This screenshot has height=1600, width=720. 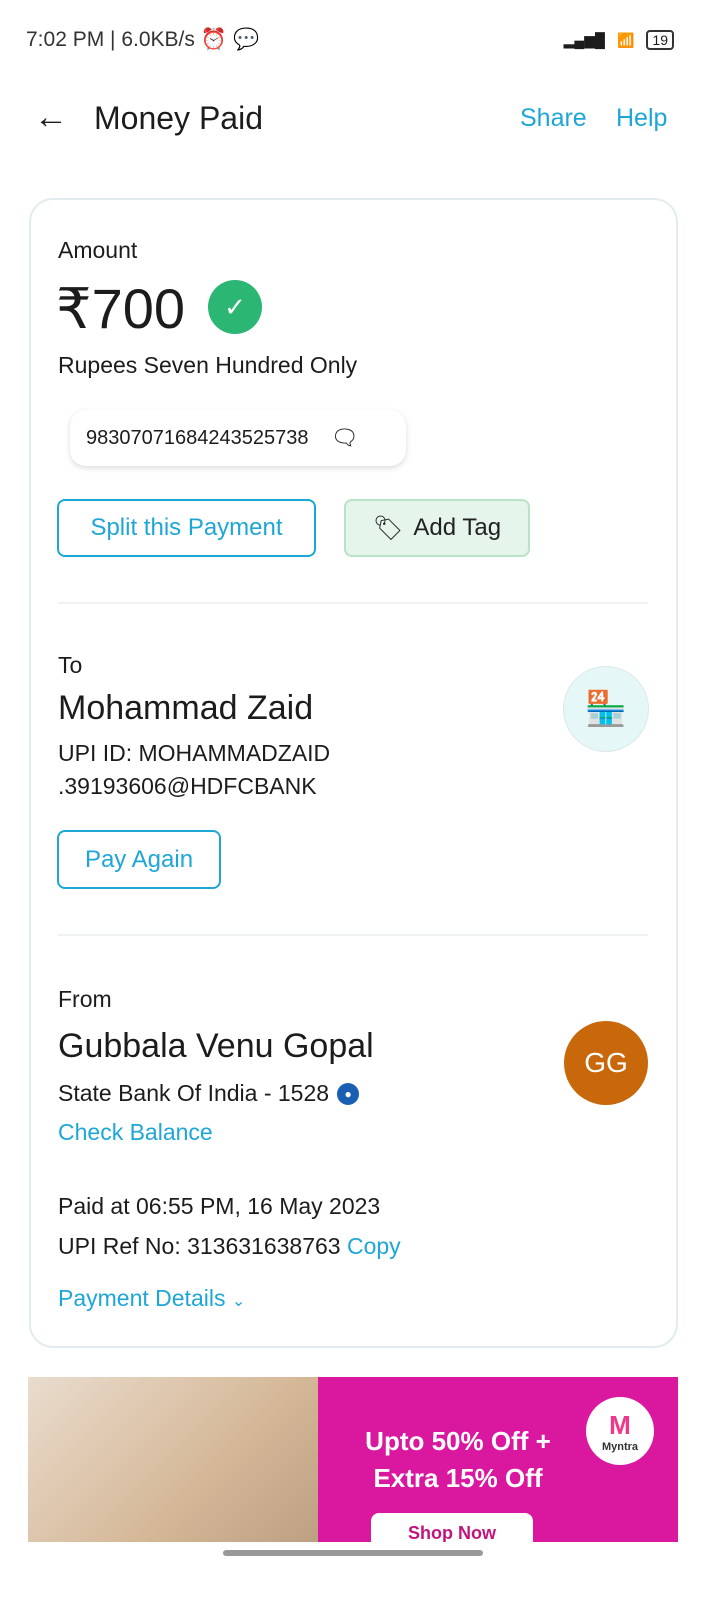 What do you see at coordinates (197, 437) in the screenshot?
I see `note-text: 98307071684243525738` at bounding box center [197, 437].